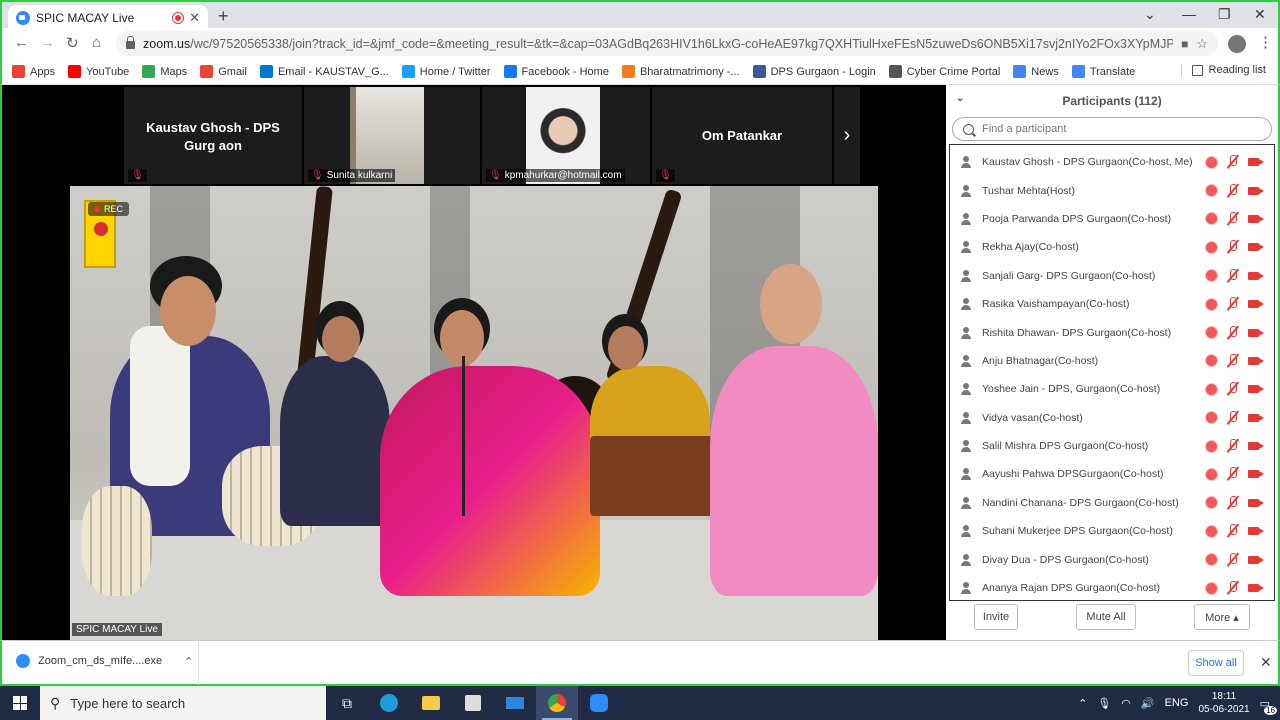 The image size is (1280, 720). Describe the element at coordinates (104, 661) in the screenshot. I see `download-item: Zoom_cm_ds_mIfe....exe ⌃` at that location.